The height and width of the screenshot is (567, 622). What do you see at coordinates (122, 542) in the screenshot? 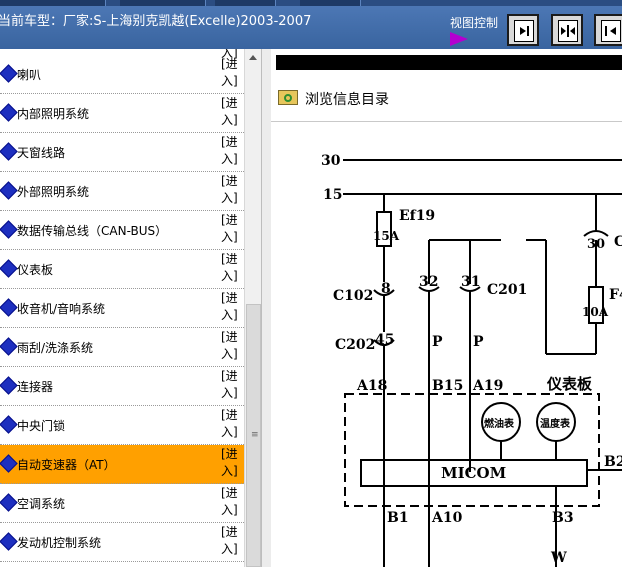
I see `list-item: 发动机控制系统 [进 入]` at bounding box center [122, 542].